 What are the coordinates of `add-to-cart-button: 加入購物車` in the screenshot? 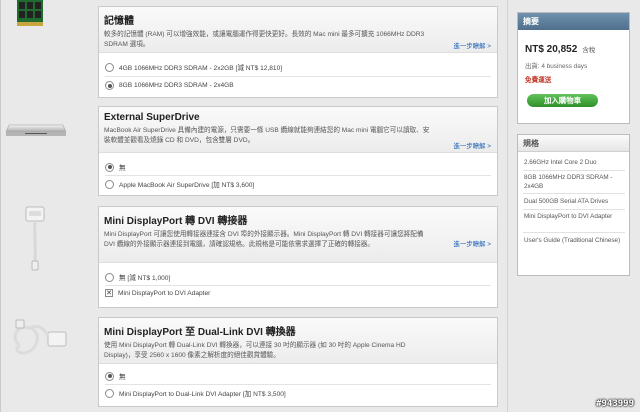 It's located at (562, 100).